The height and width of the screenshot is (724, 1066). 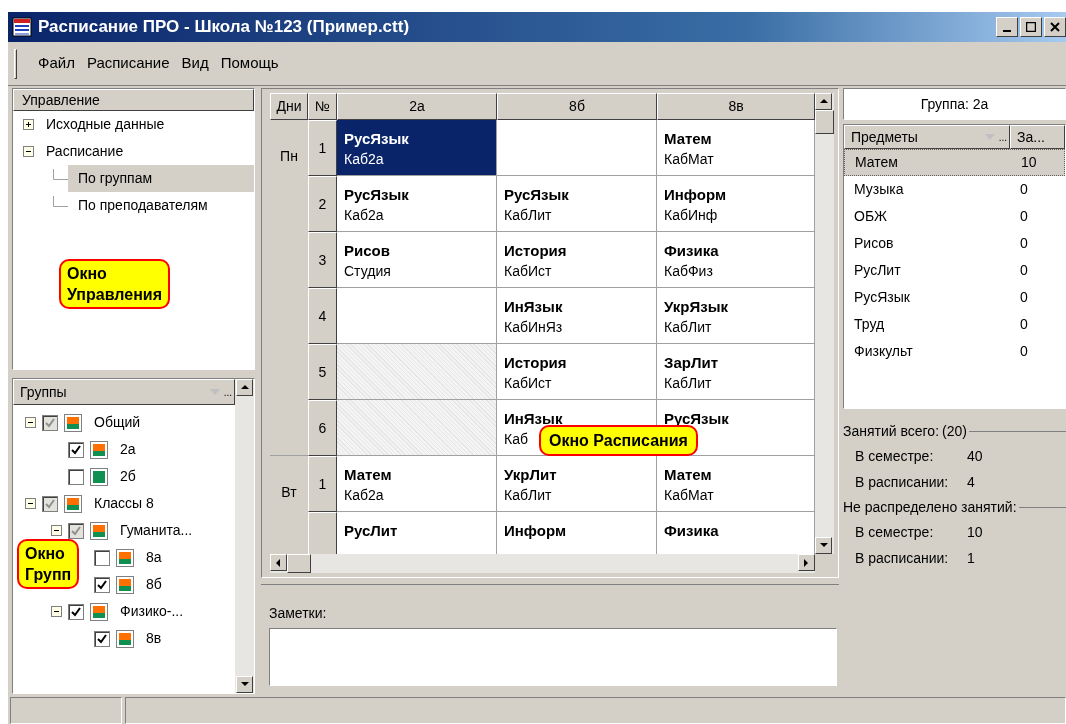 I want to click on subject-text: УкрЯзык, so click(x=696, y=307).